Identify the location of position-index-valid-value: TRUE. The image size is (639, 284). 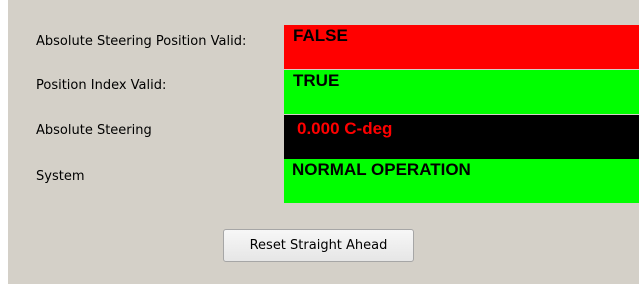
(316, 80).